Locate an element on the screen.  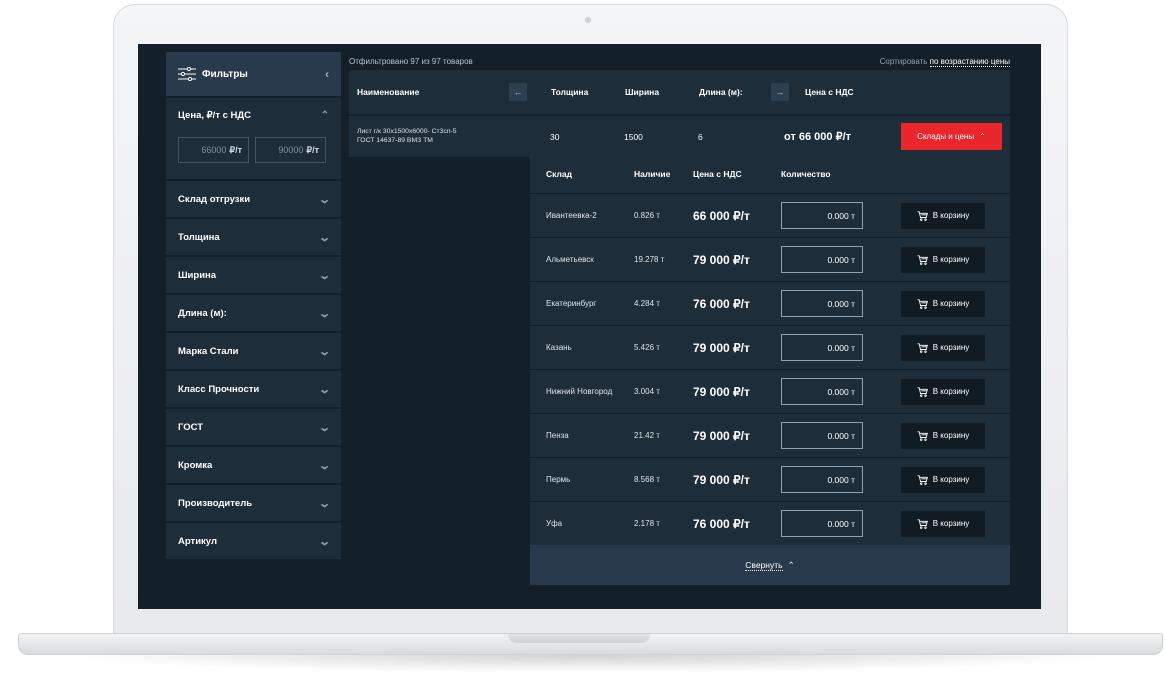
filter-item: Производитель ⌄ is located at coordinates (253, 503).